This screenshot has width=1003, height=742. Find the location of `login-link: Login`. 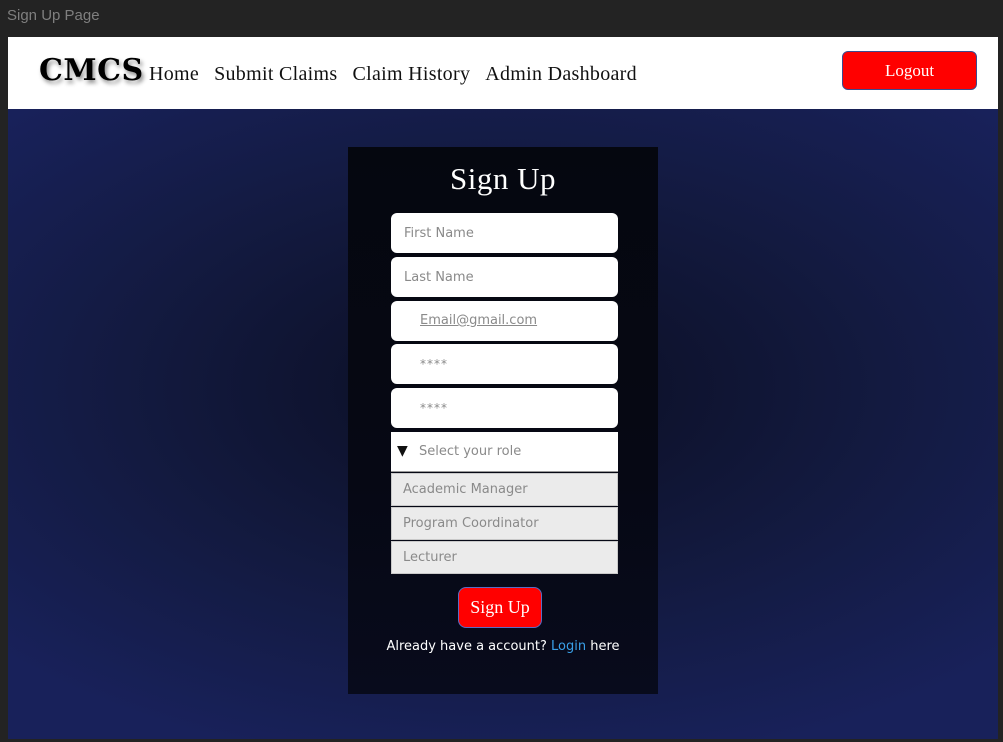

login-link: Login is located at coordinates (568, 646).